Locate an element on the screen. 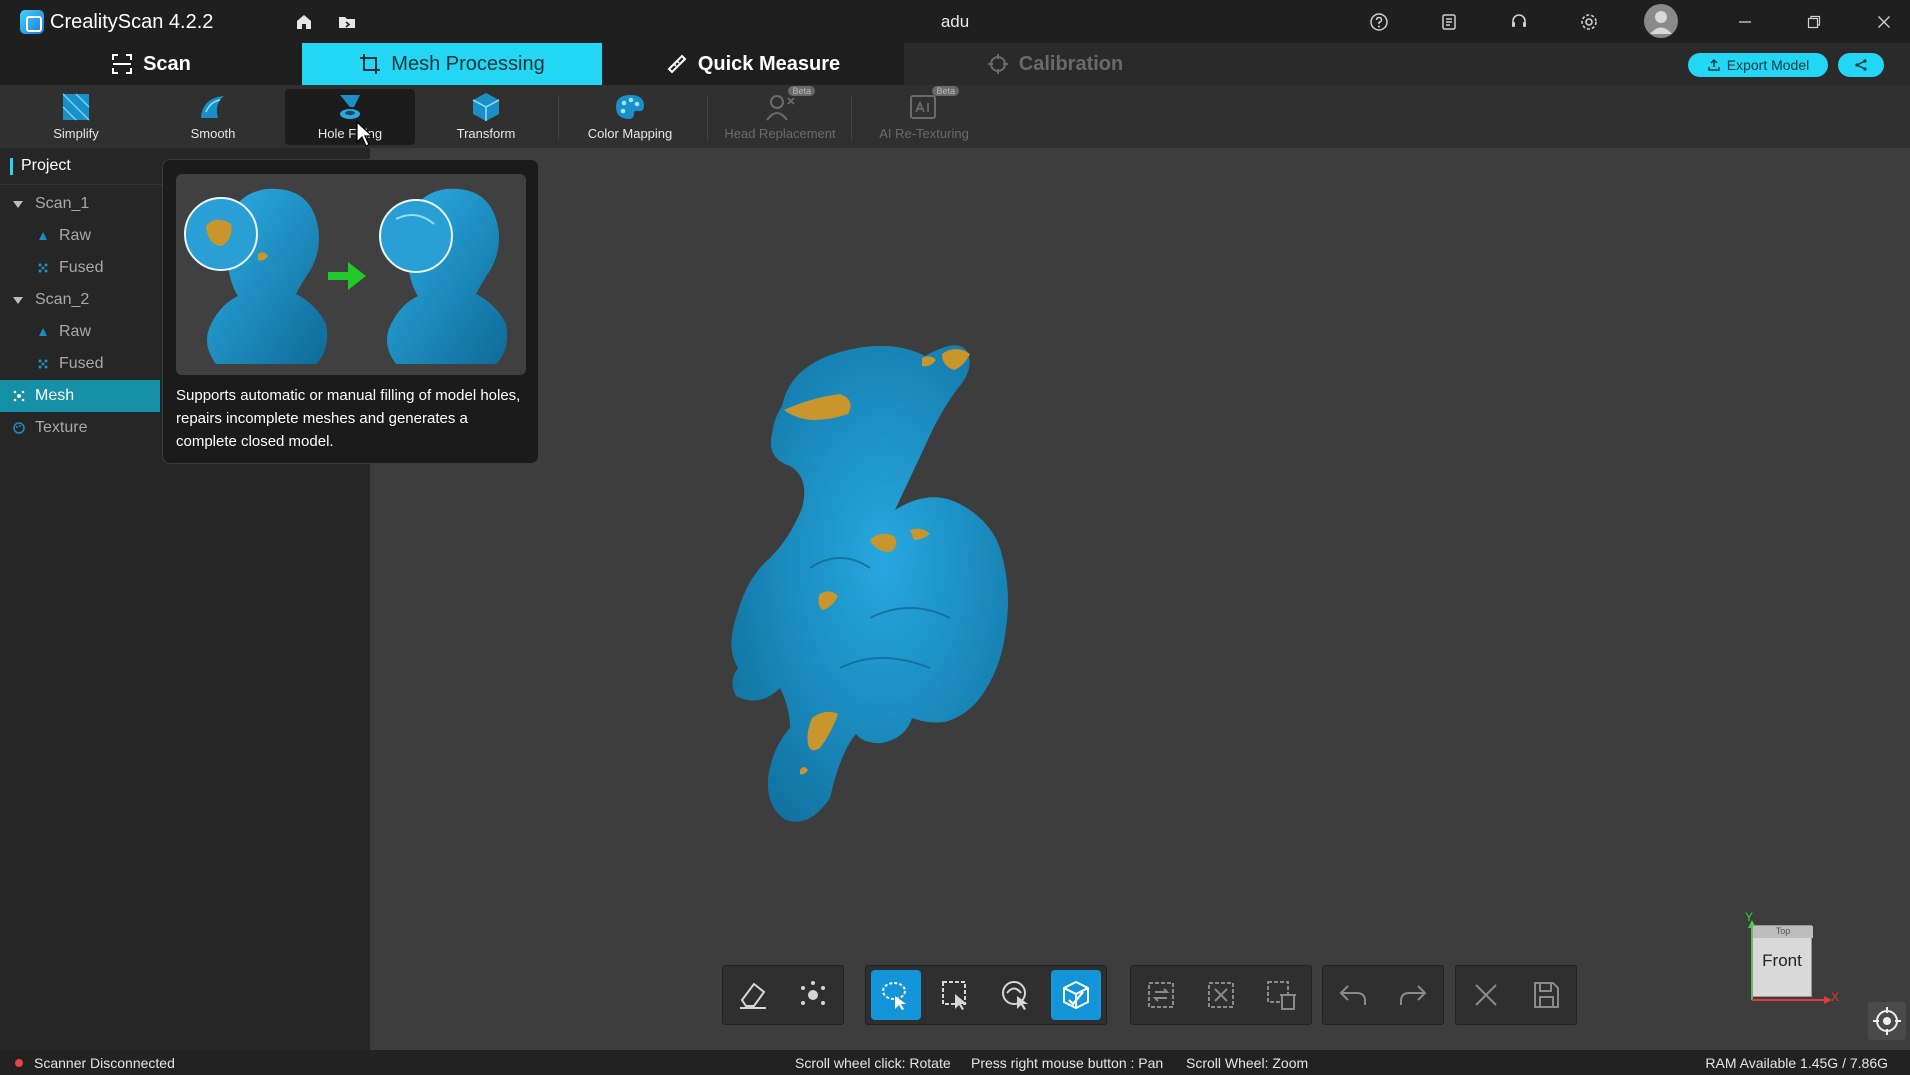 Image resolution: width=1910 pixels, height=1075 pixels. ribbon-divider is located at coordinates (851, 117).